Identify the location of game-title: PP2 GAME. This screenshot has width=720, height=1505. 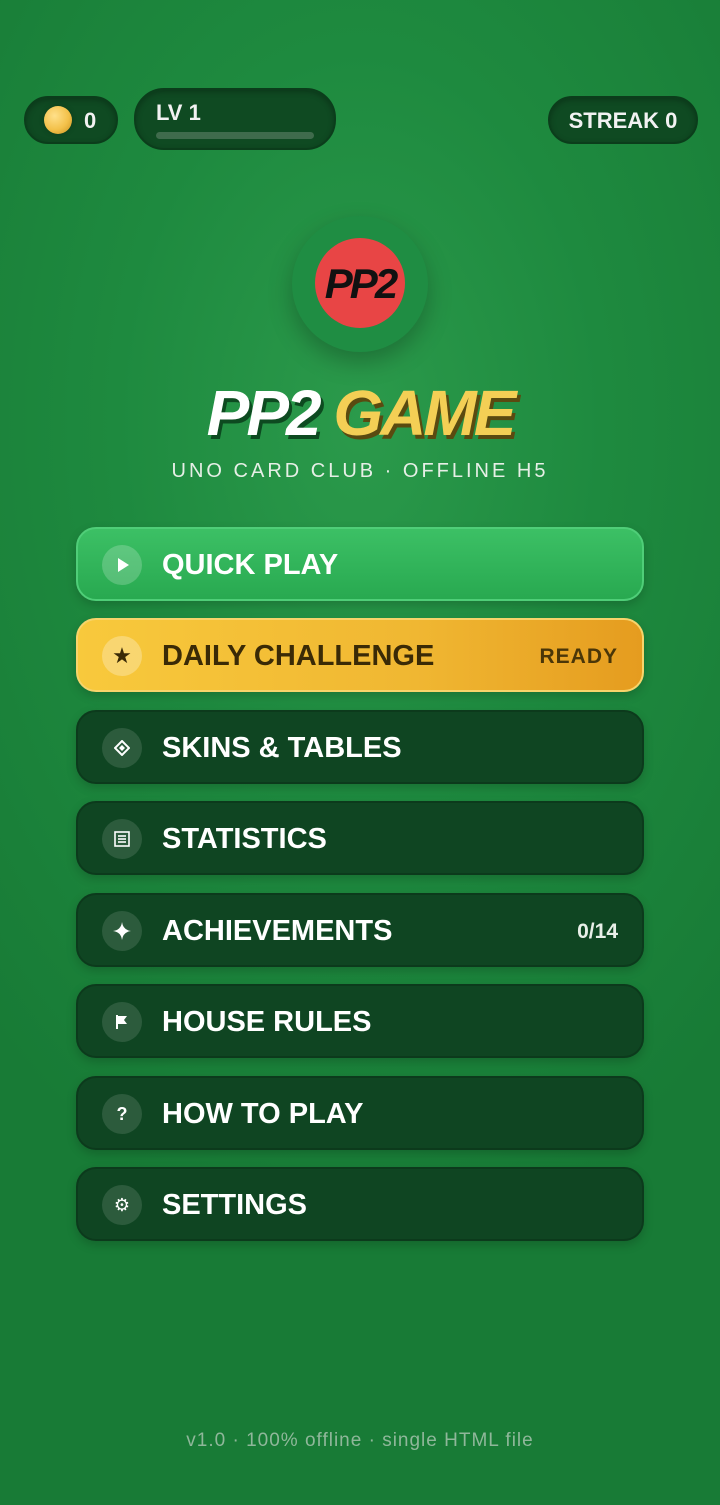
(360, 413).